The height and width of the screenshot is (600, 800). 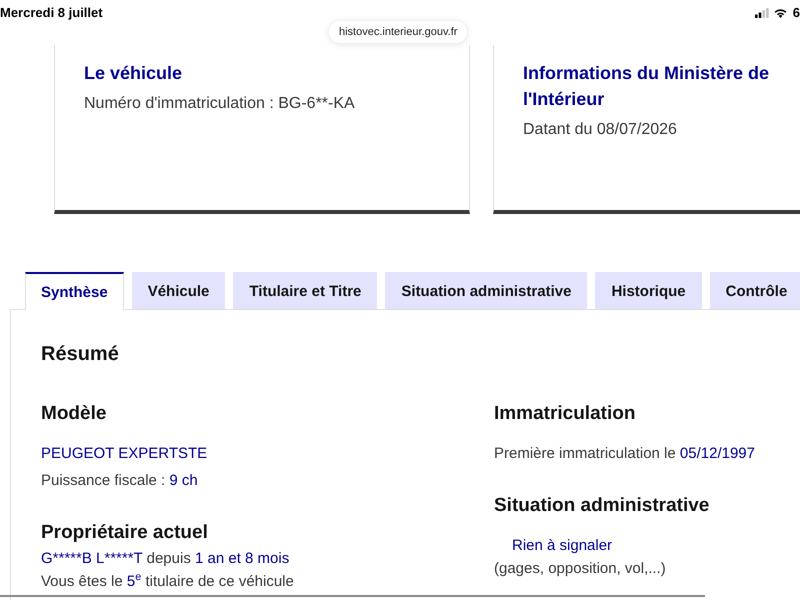 I want to click on tab: Contrôle, so click(x=755, y=290).